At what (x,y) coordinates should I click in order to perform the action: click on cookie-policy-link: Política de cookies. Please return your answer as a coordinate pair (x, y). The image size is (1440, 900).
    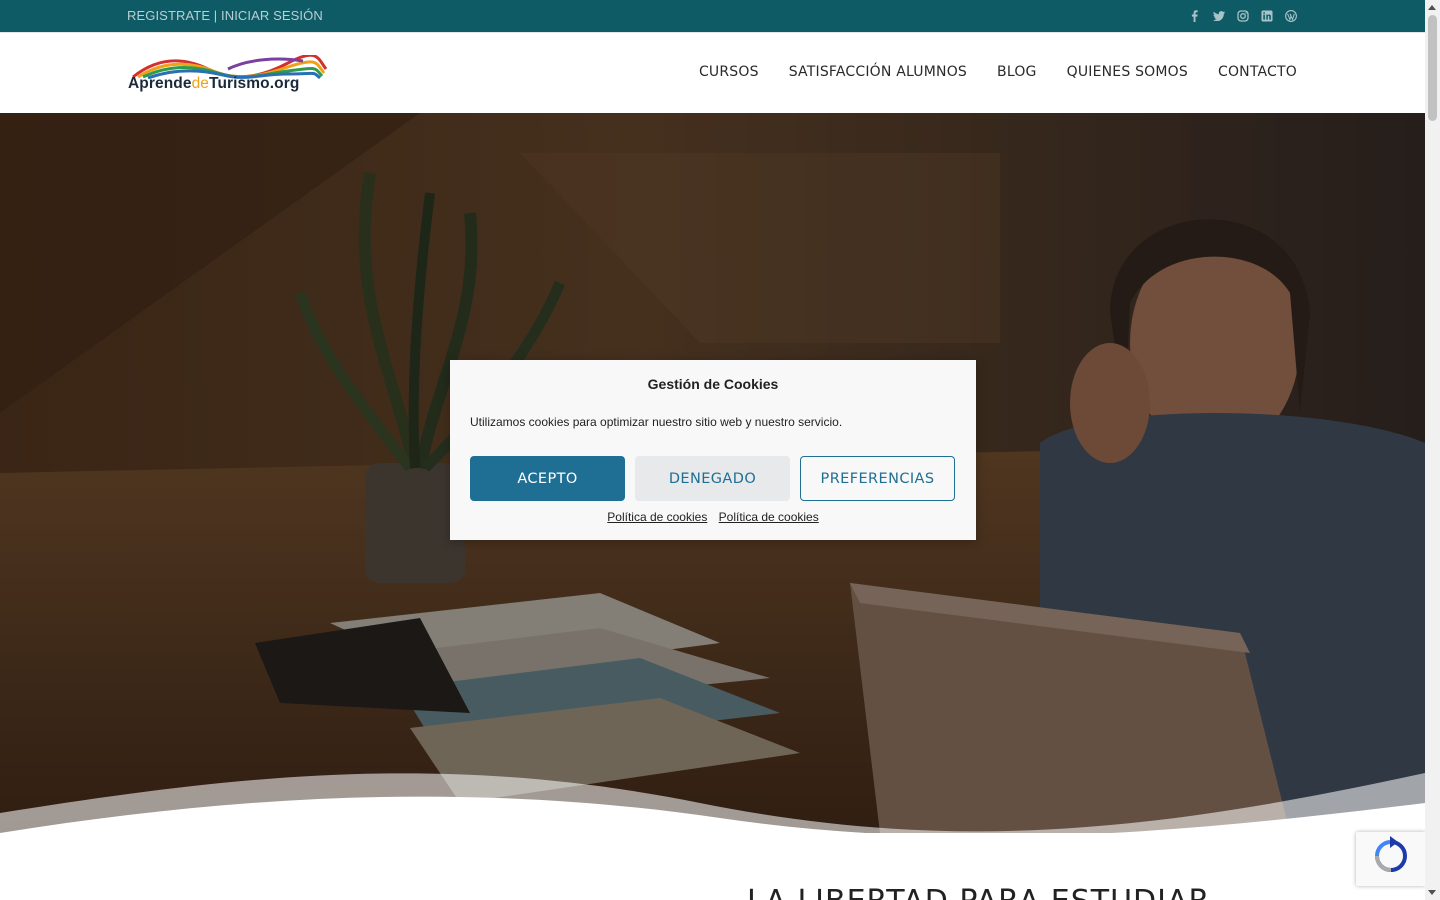
    Looking at the image, I should click on (657, 517).